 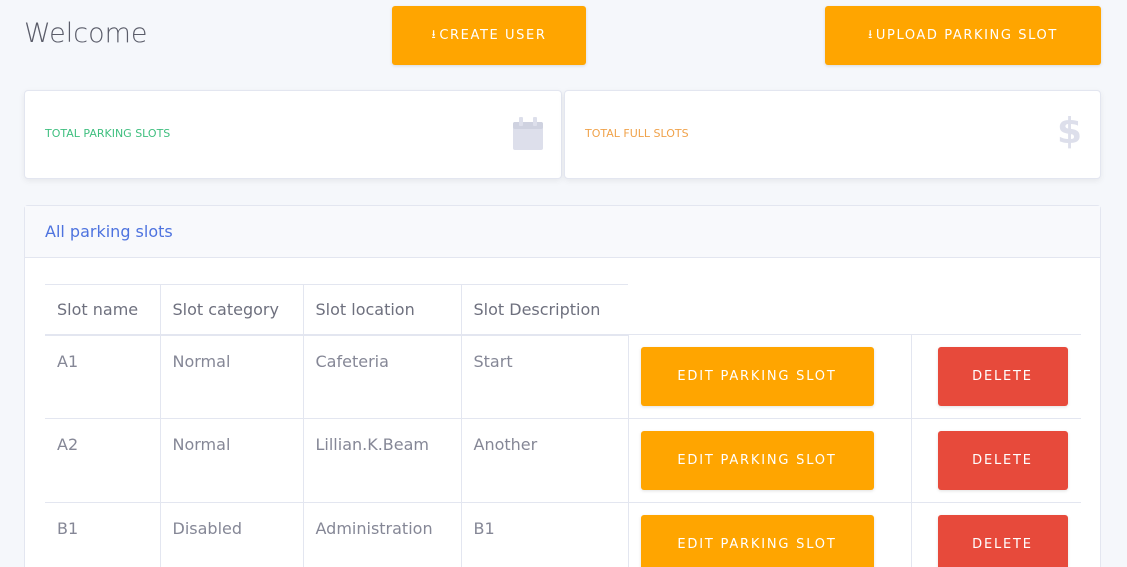 What do you see at coordinates (996, 309) in the screenshot?
I see `column-header-delete` at bounding box center [996, 309].